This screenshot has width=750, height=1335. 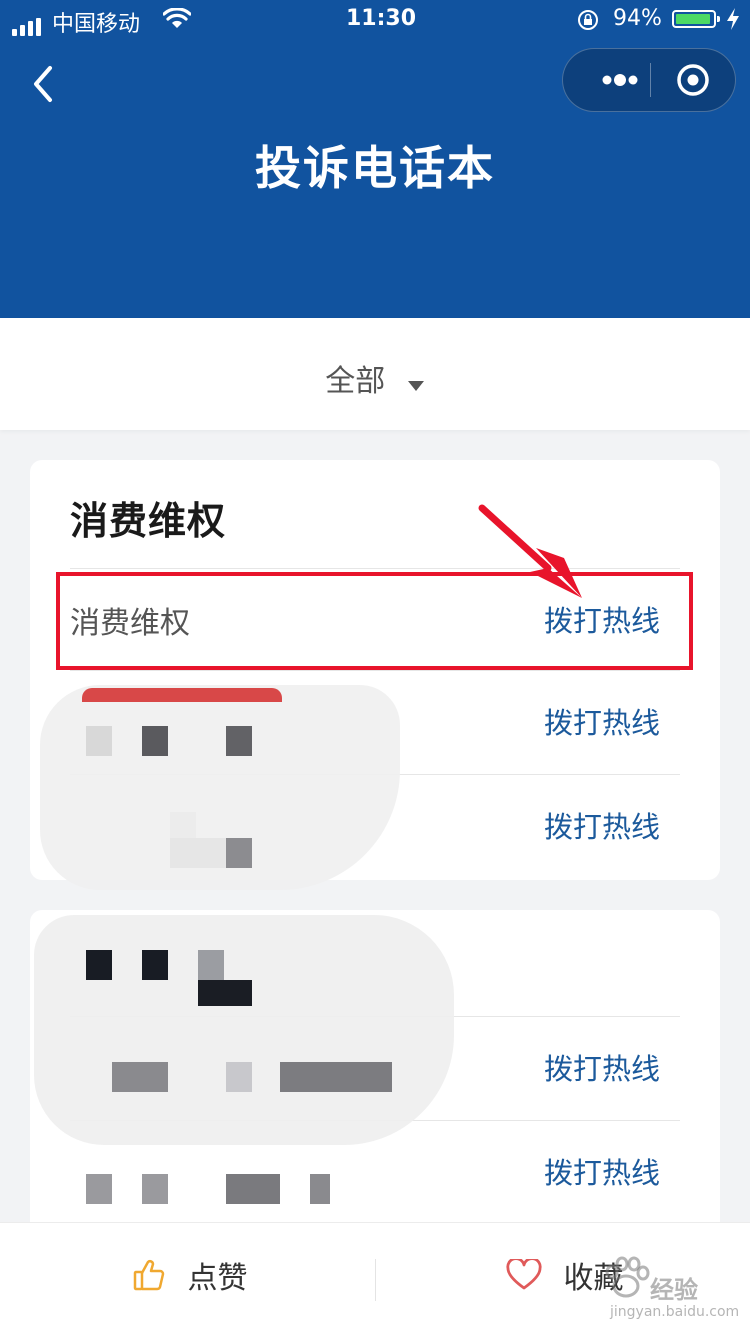 What do you see at coordinates (149, 1275) in the screenshot?
I see `thumbs-up-icon` at bounding box center [149, 1275].